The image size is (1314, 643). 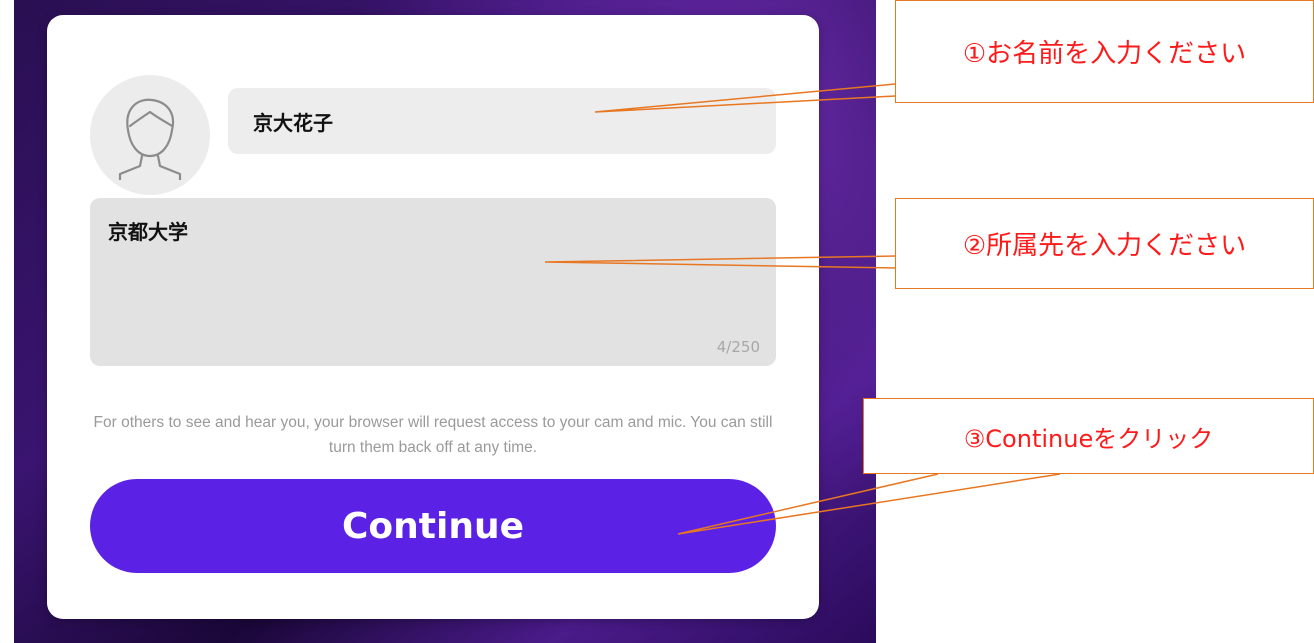 What do you see at coordinates (148, 232) in the screenshot?
I see `affiliation-value: 京都大学` at bounding box center [148, 232].